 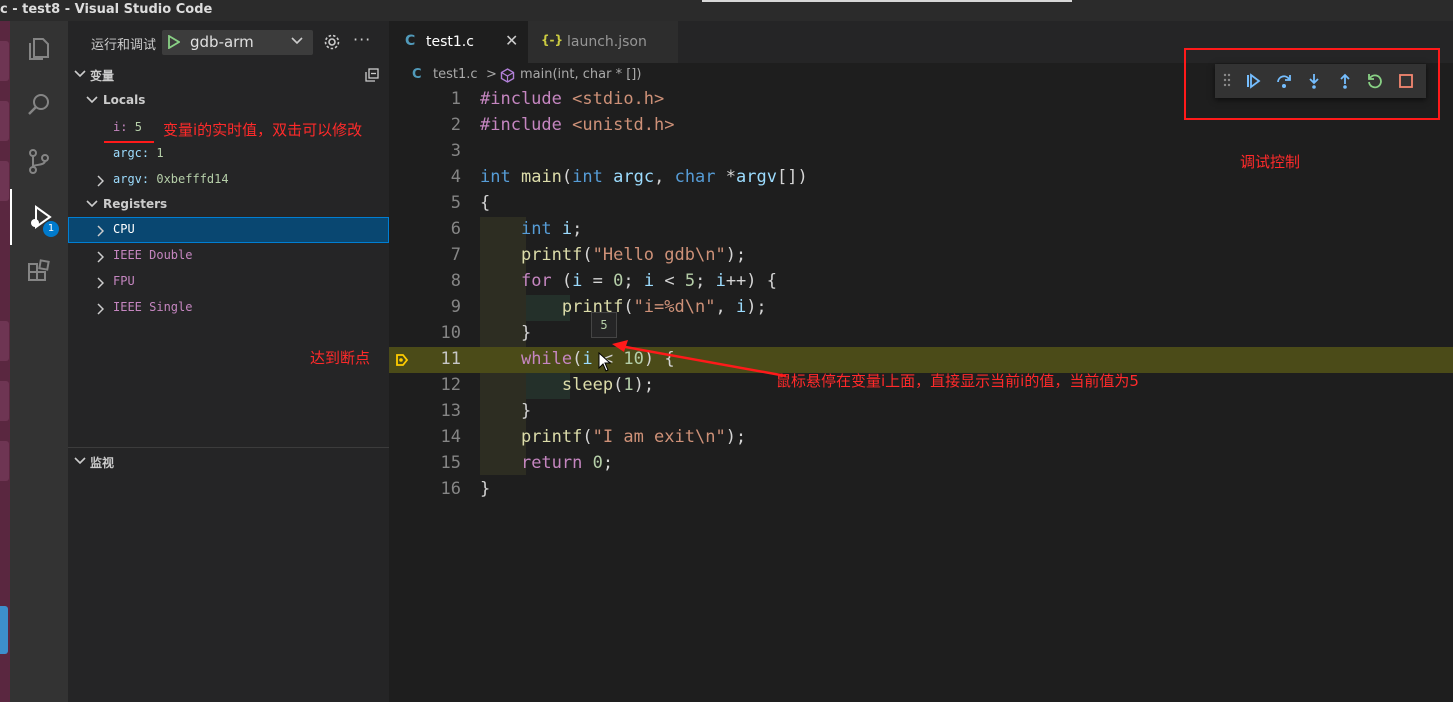 I want to click on breadcrumb-symbol: main(int, char * []), so click(x=580, y=74).